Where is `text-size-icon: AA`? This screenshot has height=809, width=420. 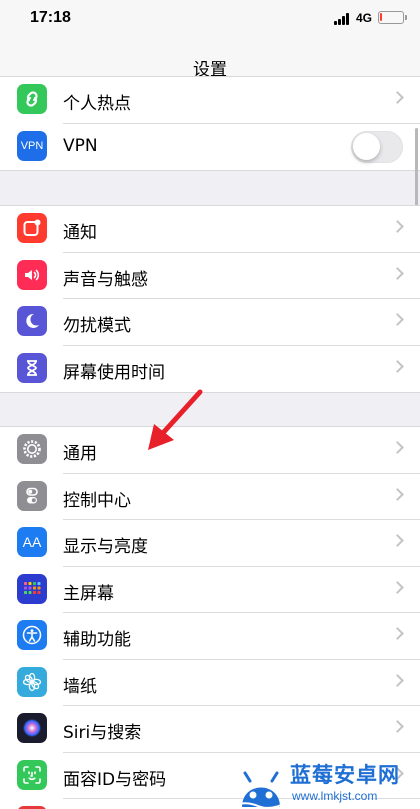 text-size-icon: AA is located at coordinates (32, 542).